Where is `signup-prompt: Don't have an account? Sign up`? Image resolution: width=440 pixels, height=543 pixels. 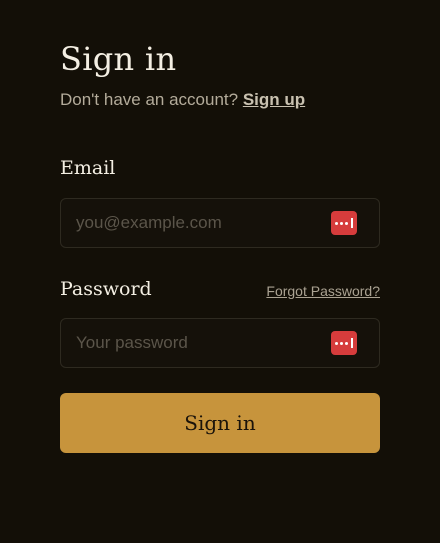 signup-prompt: Don't have an account? Sign up is located at coordinates (182, 100).